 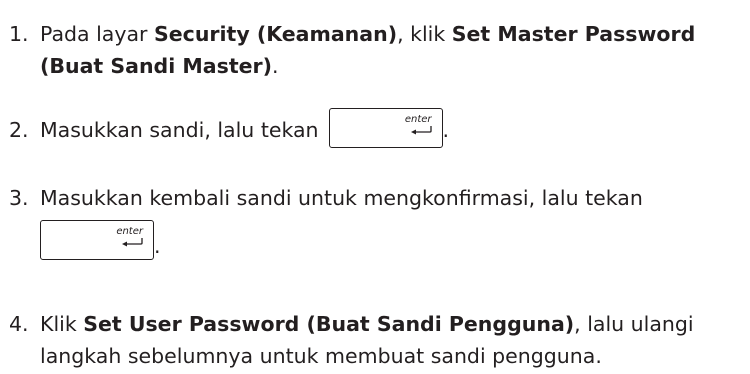 What do you see at coordinates (276, 34) in the screenshot?
I see `ui-term-security: Security (Keamanan)` at bounding box center [276, 34].